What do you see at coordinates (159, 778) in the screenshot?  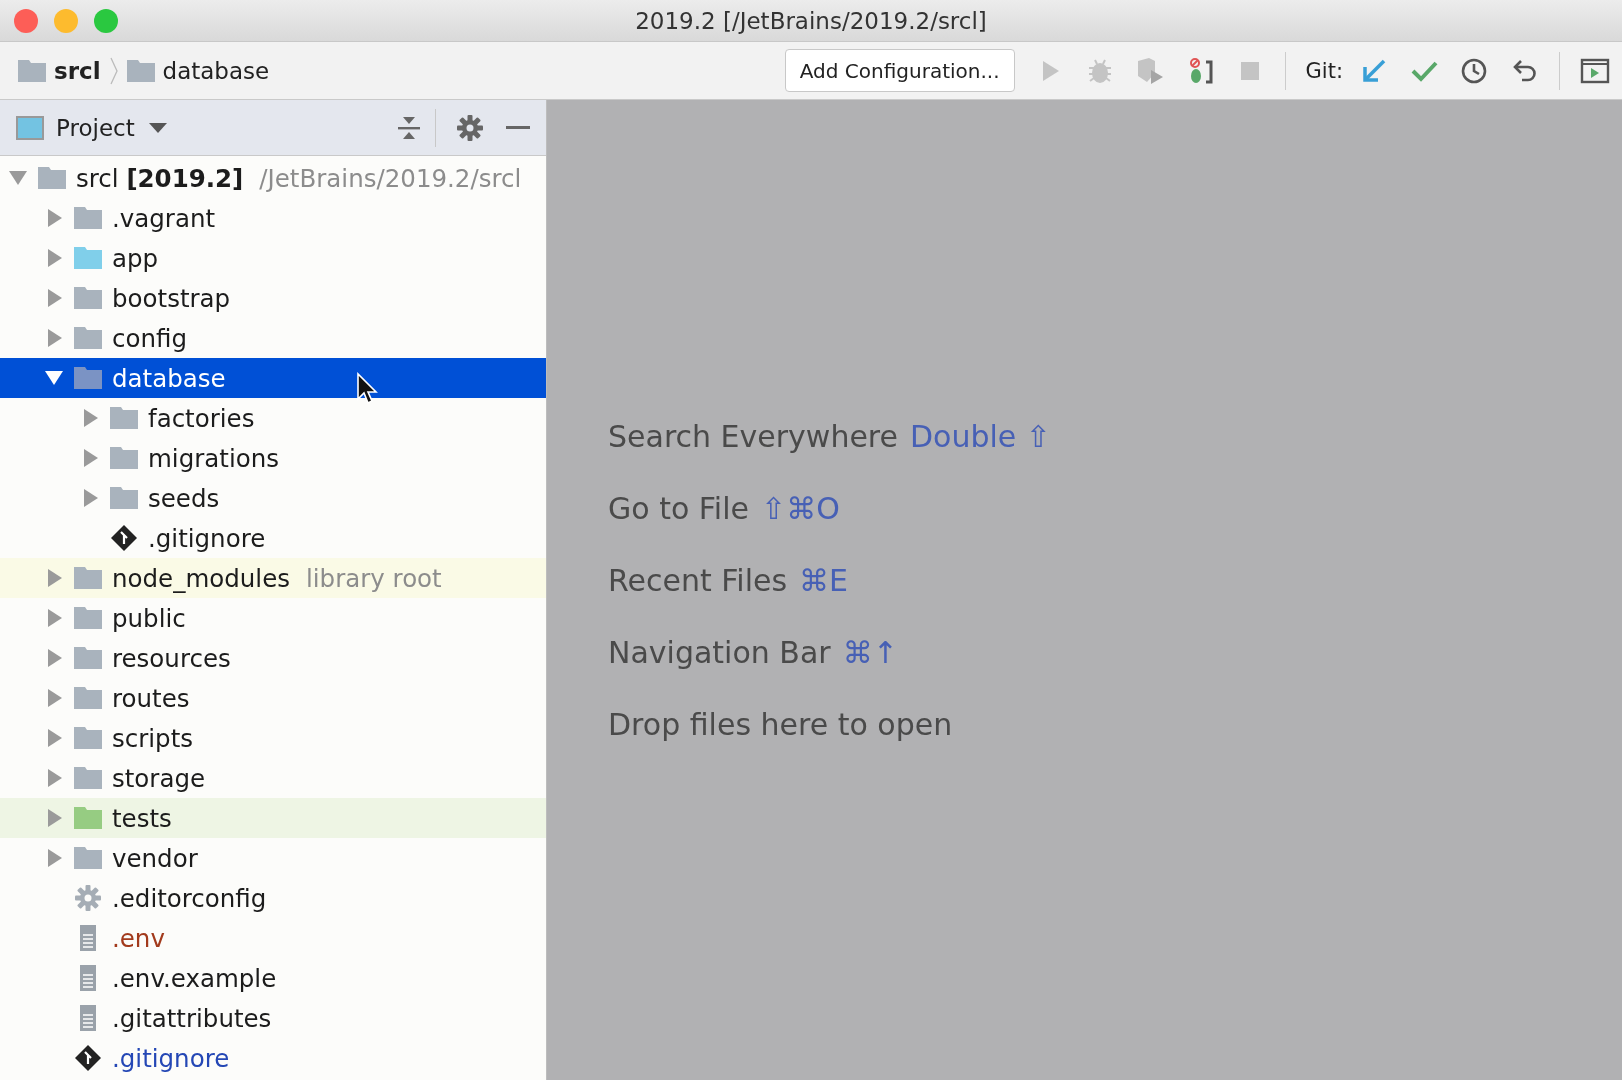 I see `tree-item-label: storage` at bounding box center [159, 778].